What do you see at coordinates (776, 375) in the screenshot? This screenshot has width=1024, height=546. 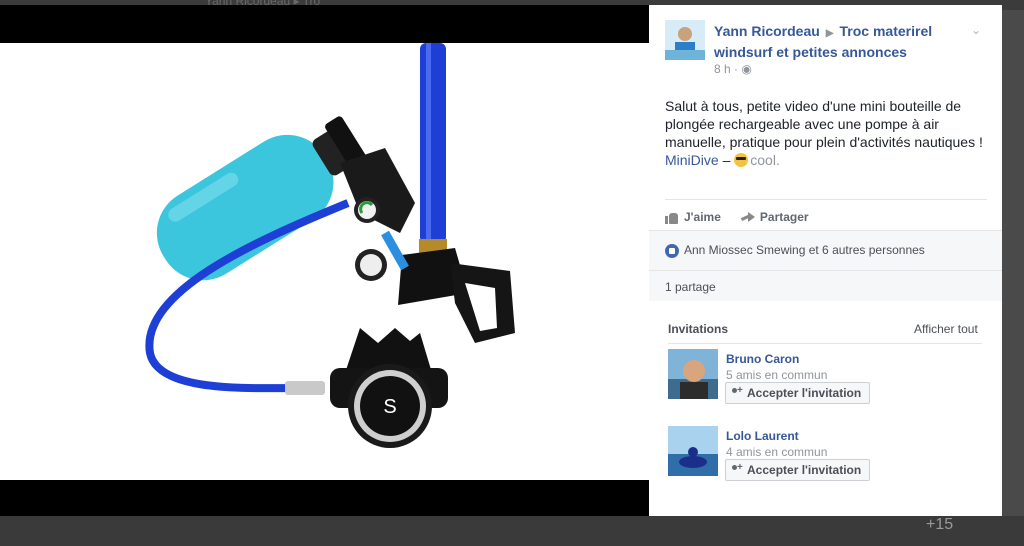 I see `mutual-friends: 5 amis en commun` at bounding box center [776, 375].